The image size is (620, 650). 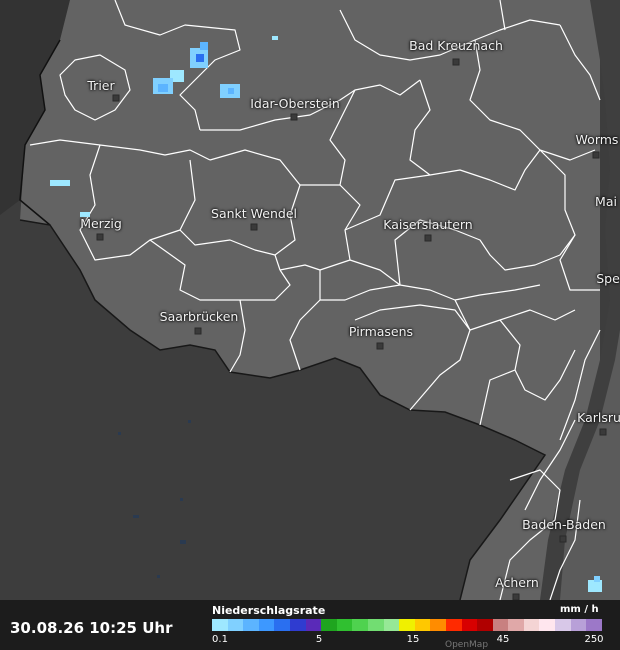 I want to click on legend-tick-45: 45, so click(x=503, y=639).